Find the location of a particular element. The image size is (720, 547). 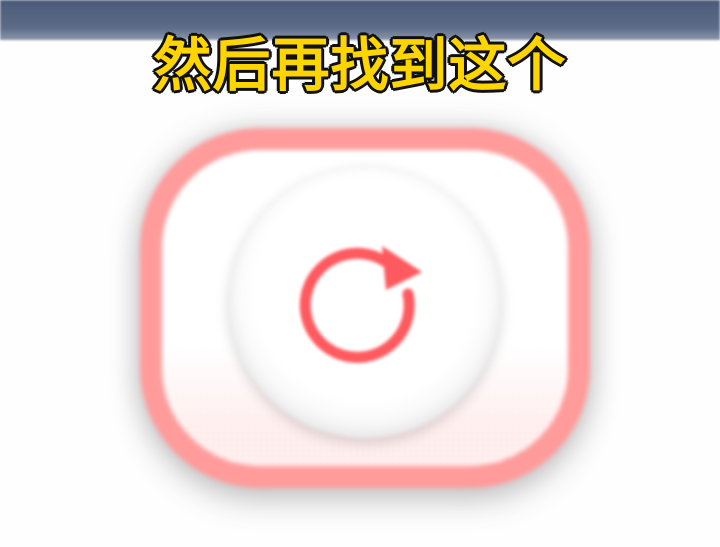

tutorial-caption: 然后再找到这个 is located at coordinates (359, 65).